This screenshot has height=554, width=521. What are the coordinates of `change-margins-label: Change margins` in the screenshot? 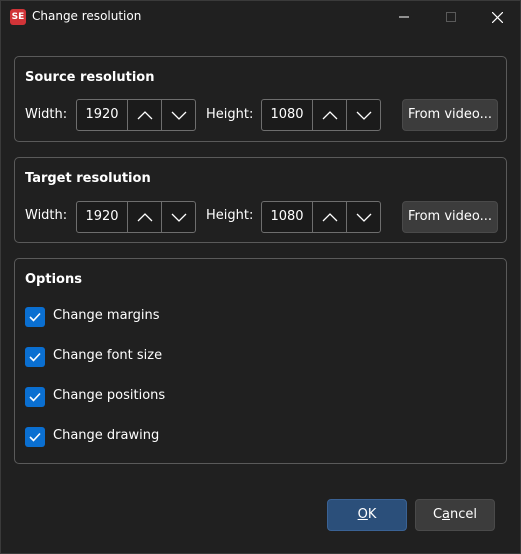 It's located at (106, 315).